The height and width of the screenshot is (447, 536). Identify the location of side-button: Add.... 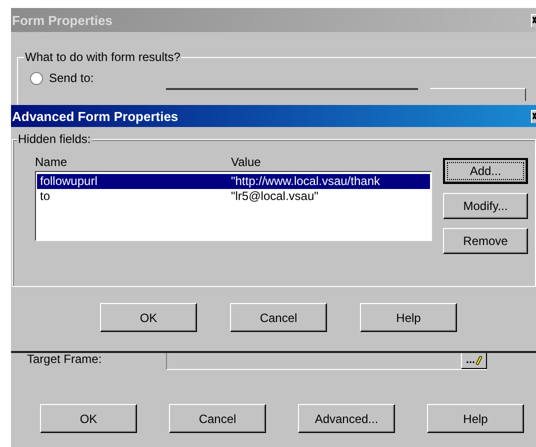
(485, 171).